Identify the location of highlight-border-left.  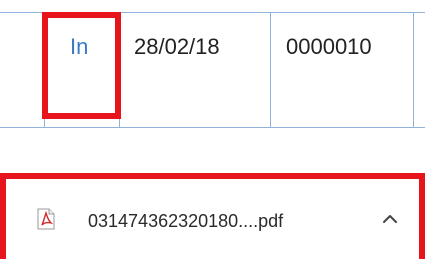
(3, 216).